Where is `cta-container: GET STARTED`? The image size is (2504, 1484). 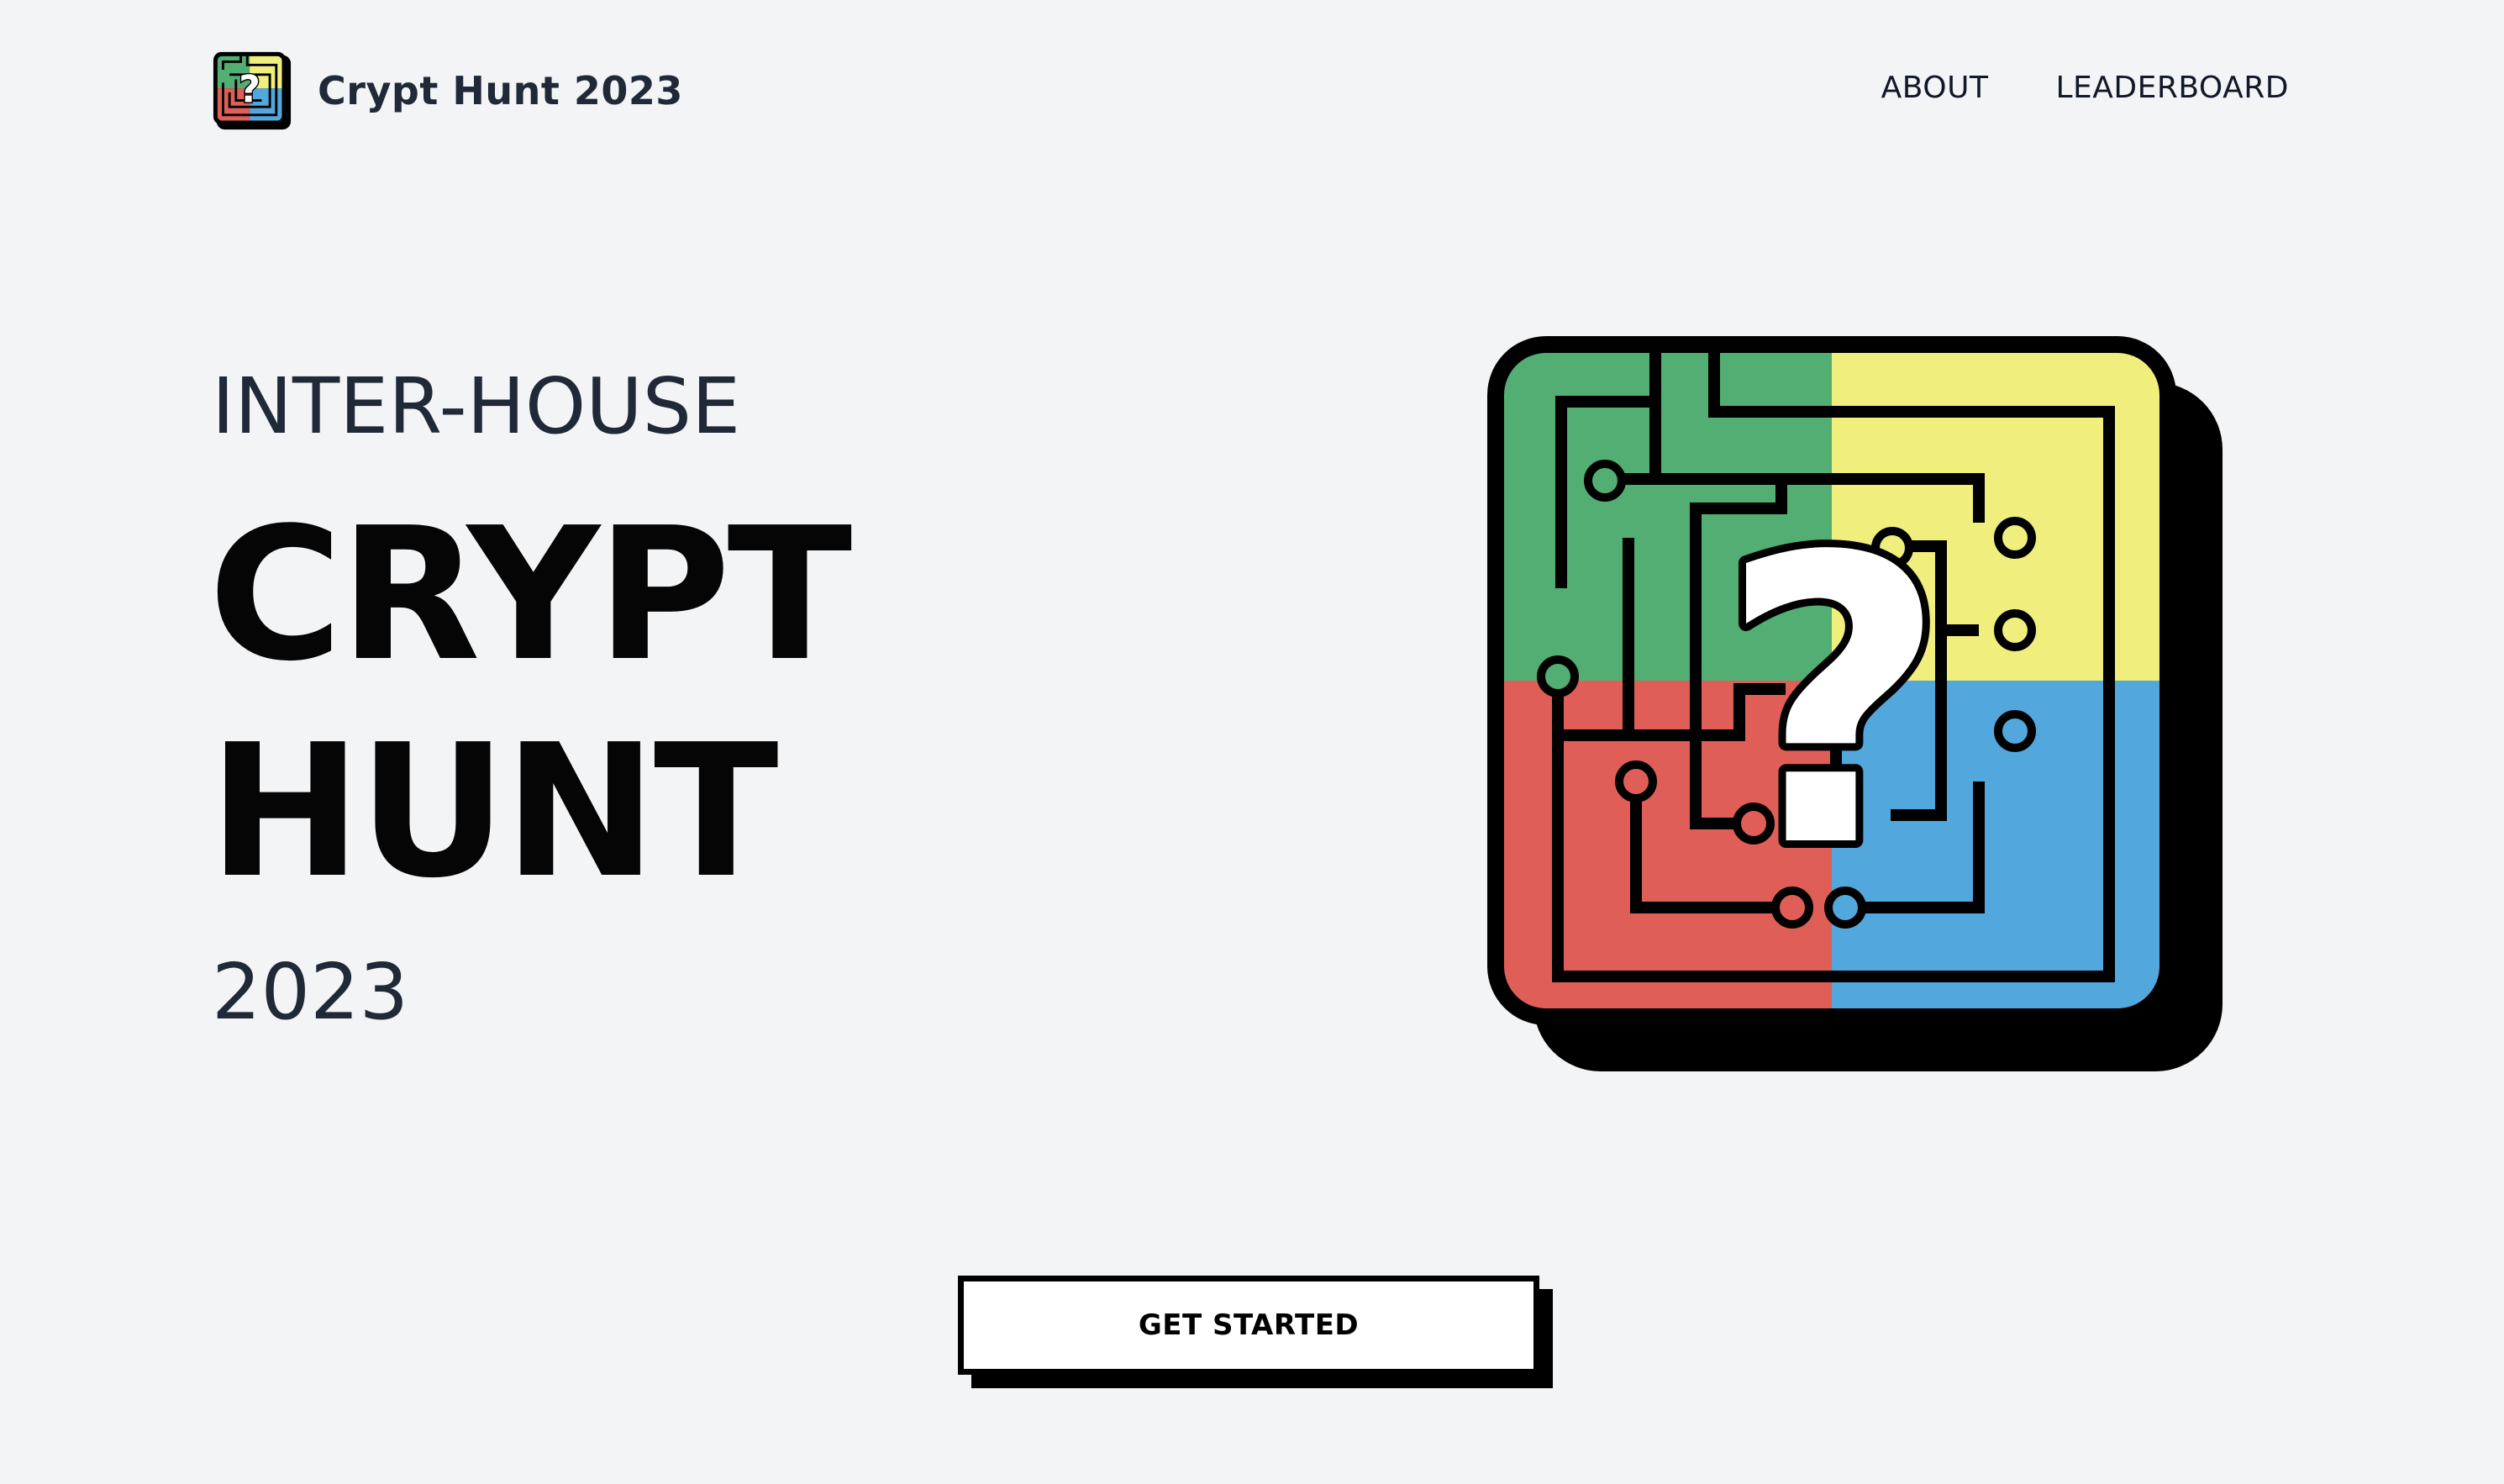
cta-container: GET STARTED is located at coordinates (1256, 1333).